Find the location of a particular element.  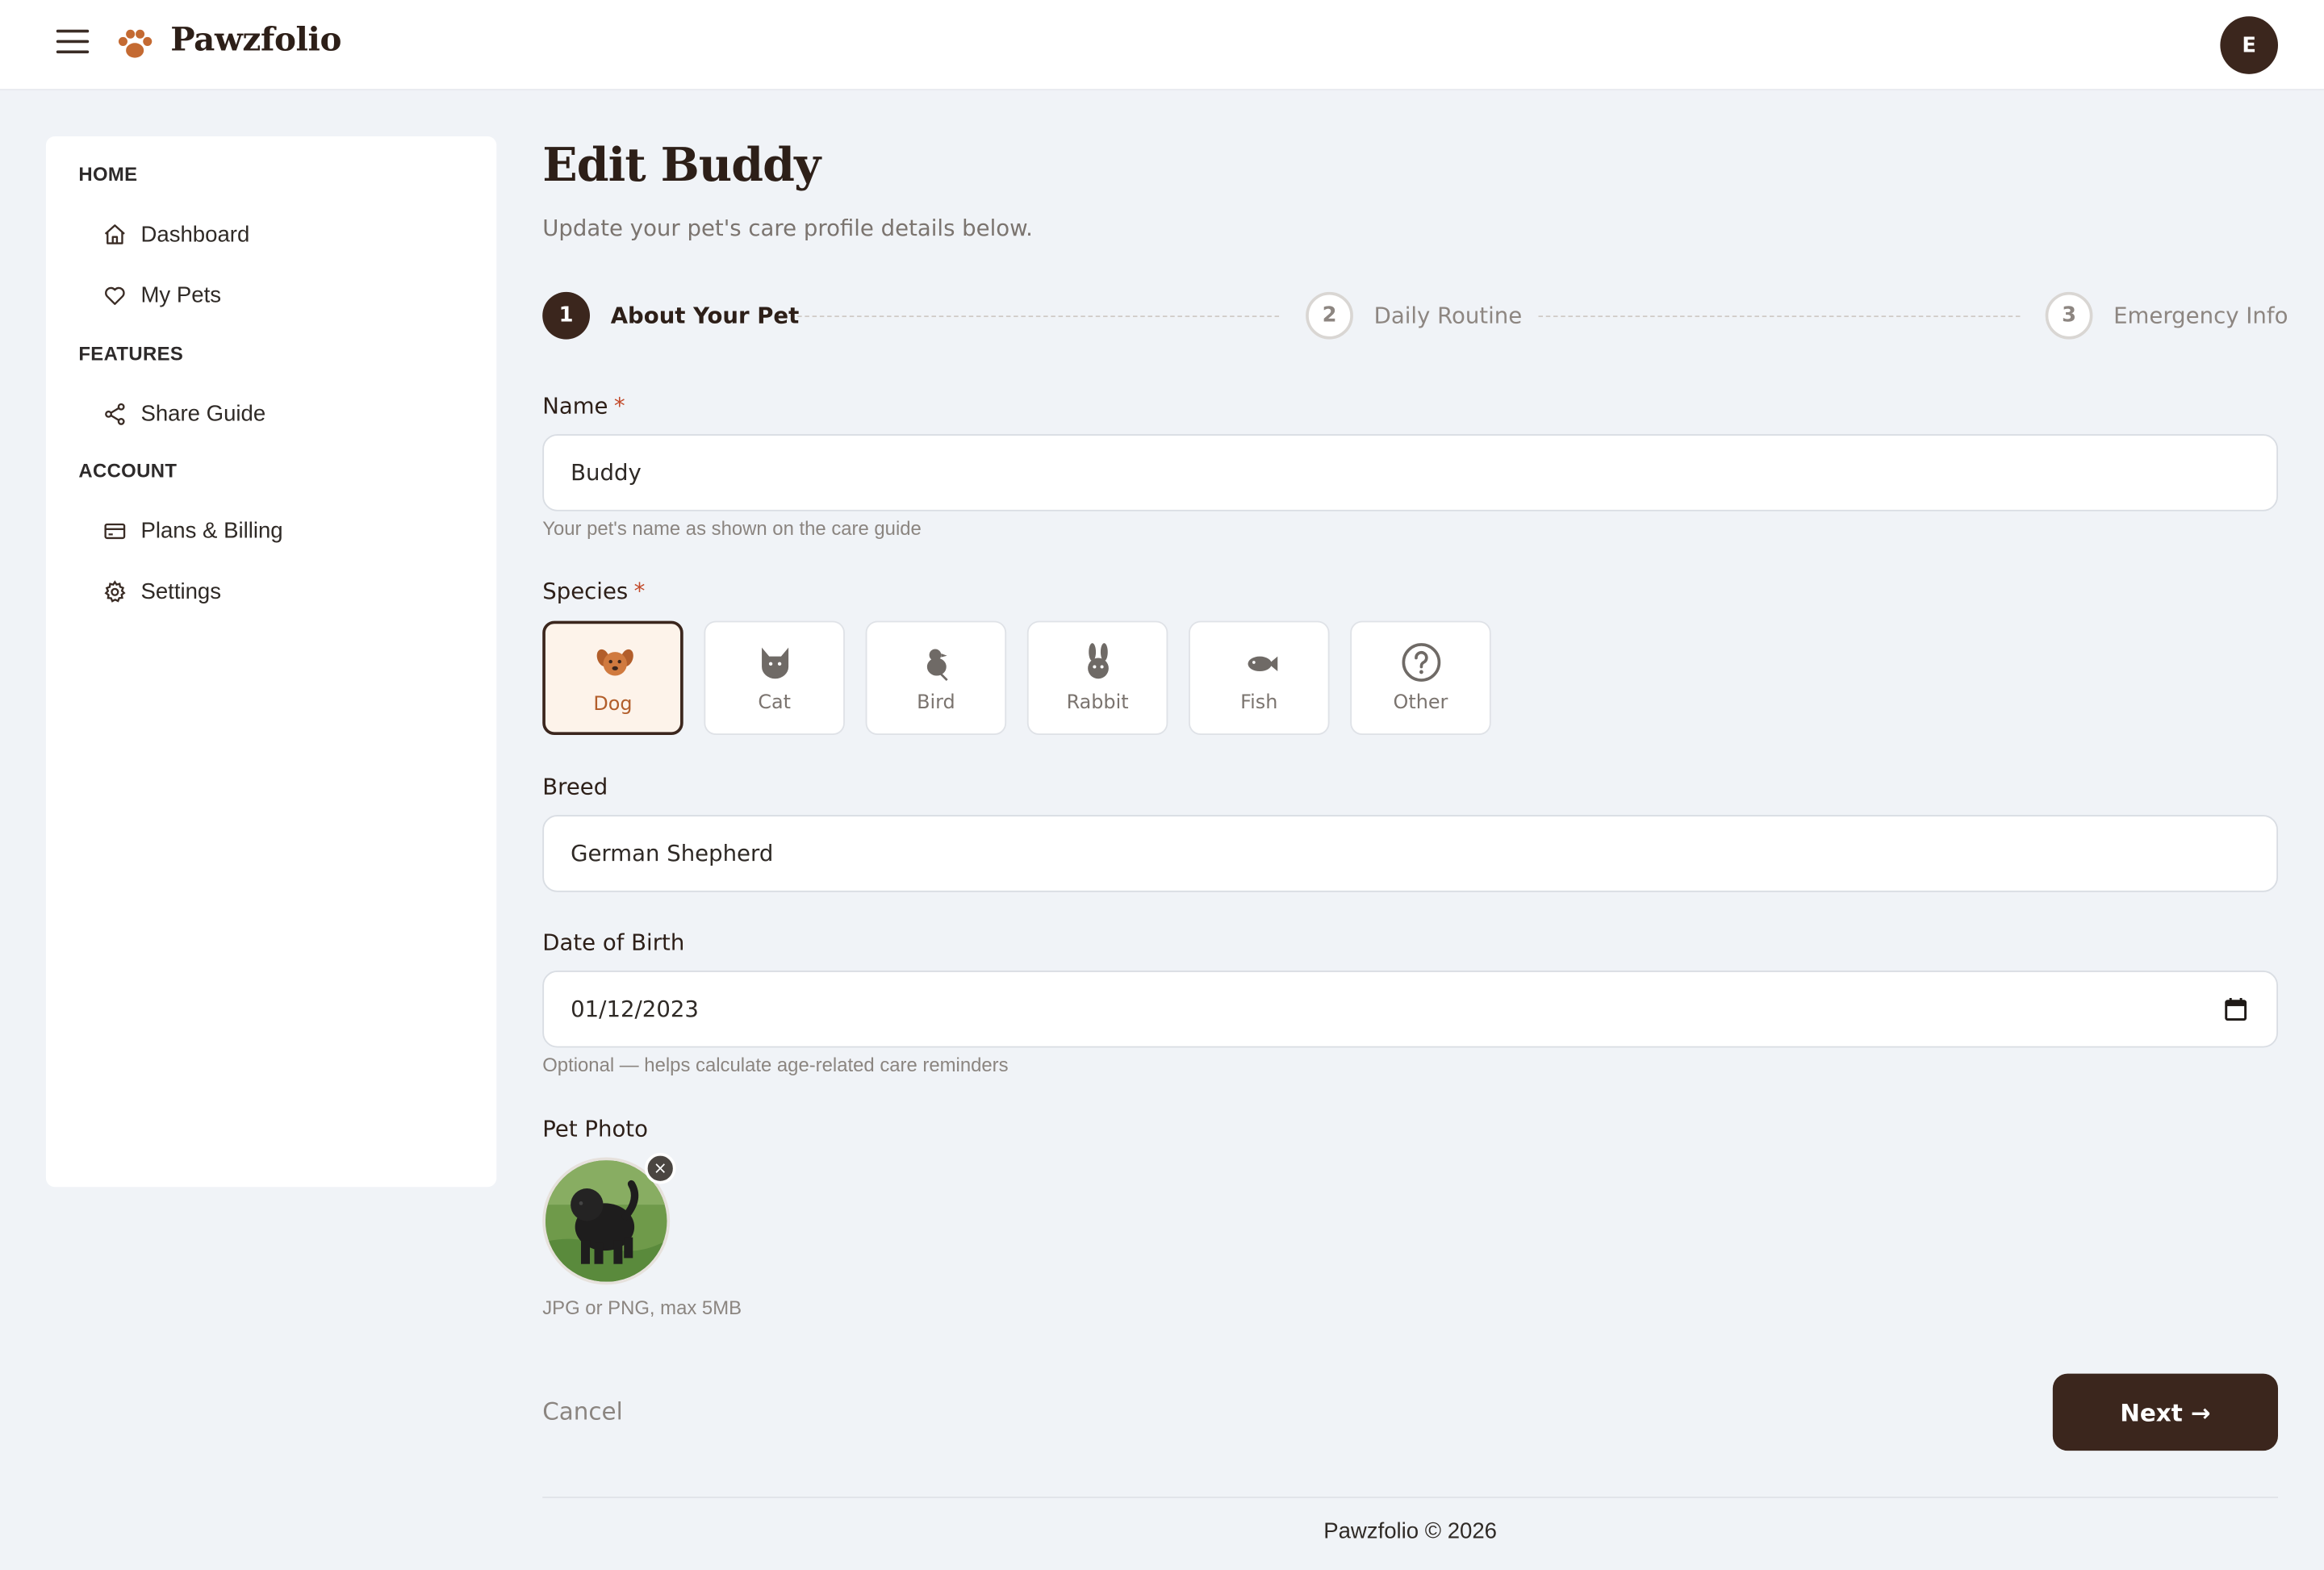

sidebar-section-features: FEATURES is located at coordinates (131, 353).